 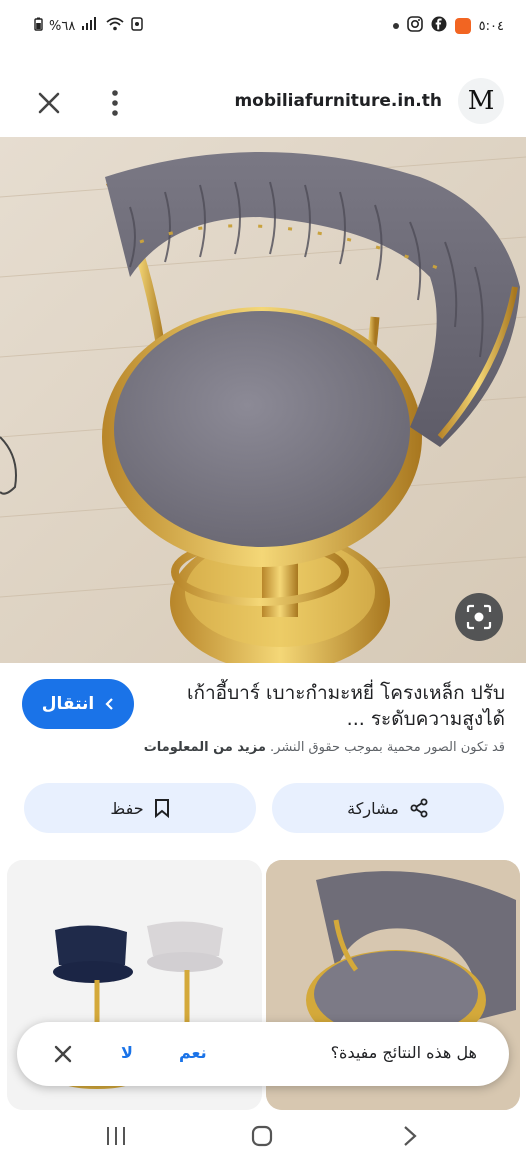 I want to click on system-nav-bar, so click(x=263, y=1139).